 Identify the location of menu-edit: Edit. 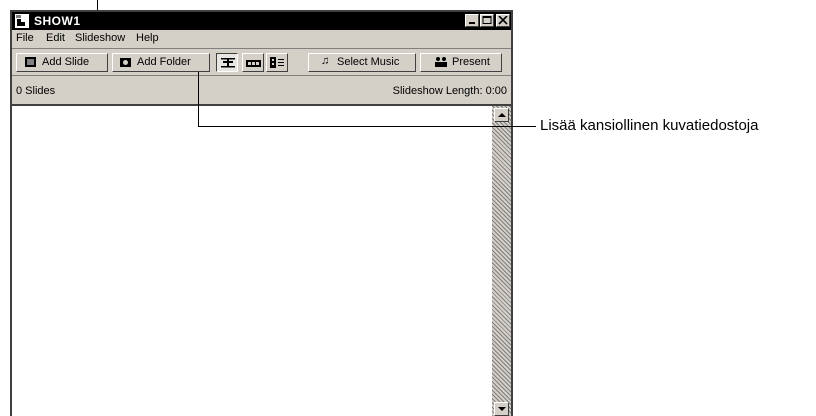
(55, 38).